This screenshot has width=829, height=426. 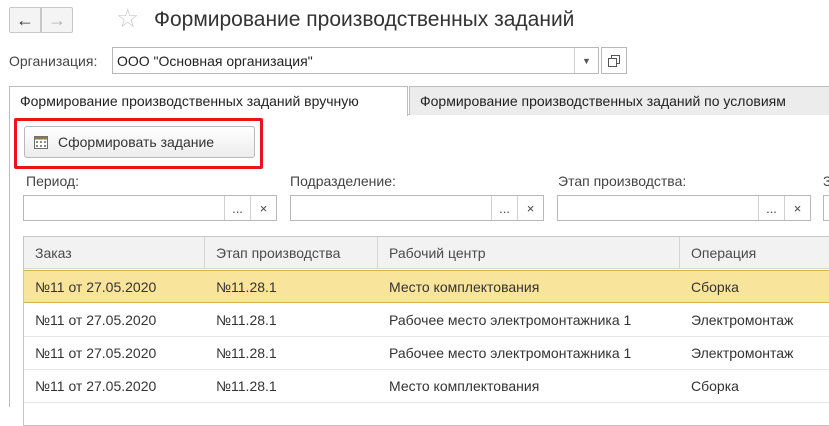 I want to click on extra-filter-field, so click(x=826, y=208).